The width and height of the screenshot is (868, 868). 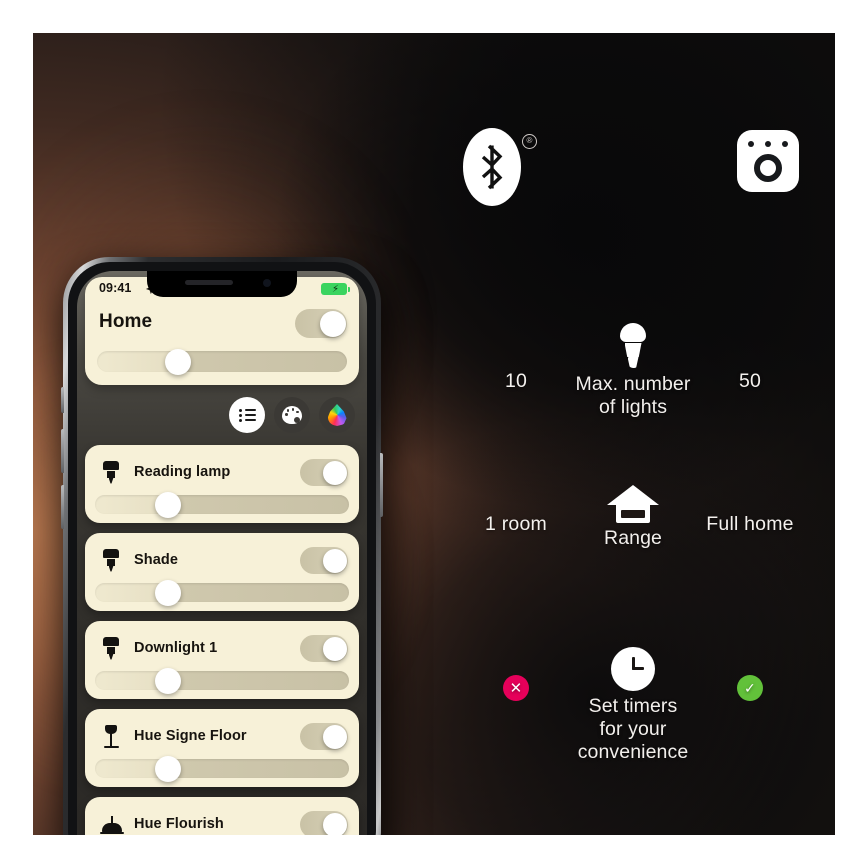 I want to click on timers-caption-line3: convenience, so click(x=633, y=752).